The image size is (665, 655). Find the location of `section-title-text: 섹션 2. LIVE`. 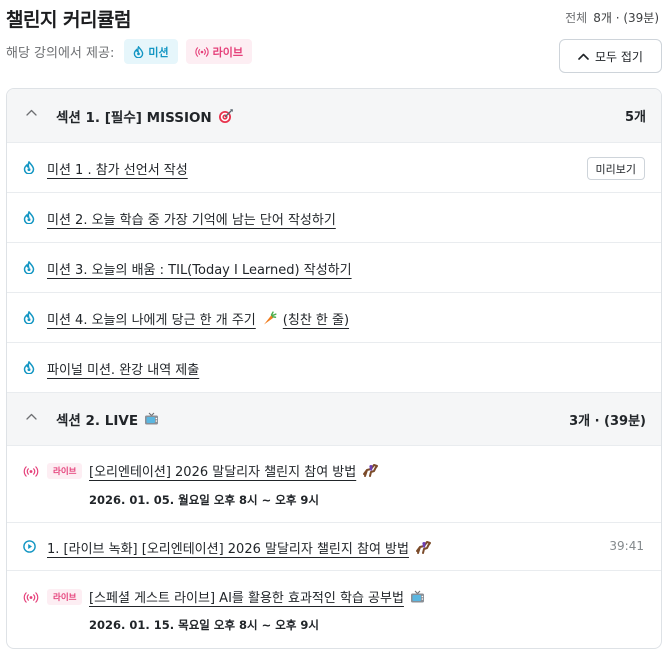

section-title-text: 섹션 2. LIVE is located at coordinates (97, 421).